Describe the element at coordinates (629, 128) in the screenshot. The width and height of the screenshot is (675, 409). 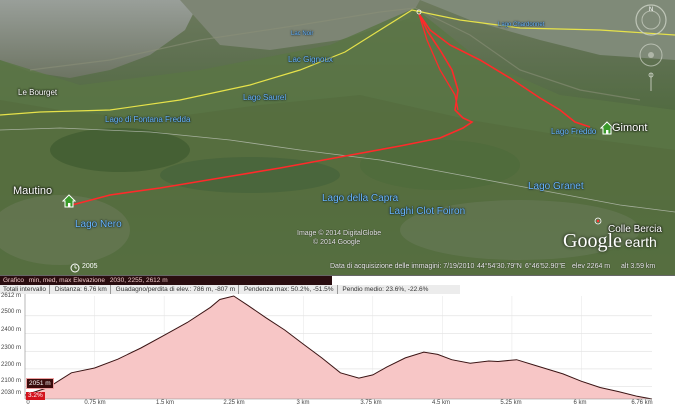
I see `place-label-gimont: Gimont` at that location.